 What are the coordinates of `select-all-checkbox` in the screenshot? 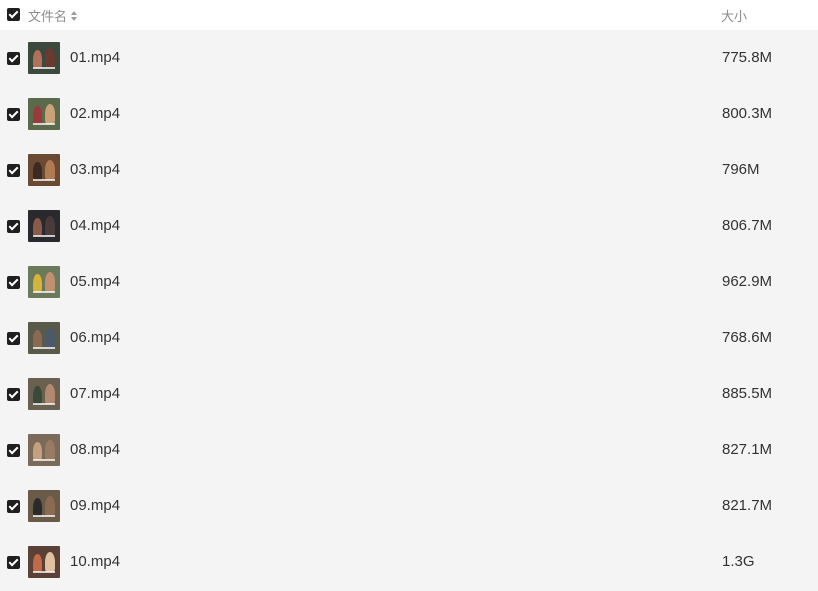 It's located at (13, 14).